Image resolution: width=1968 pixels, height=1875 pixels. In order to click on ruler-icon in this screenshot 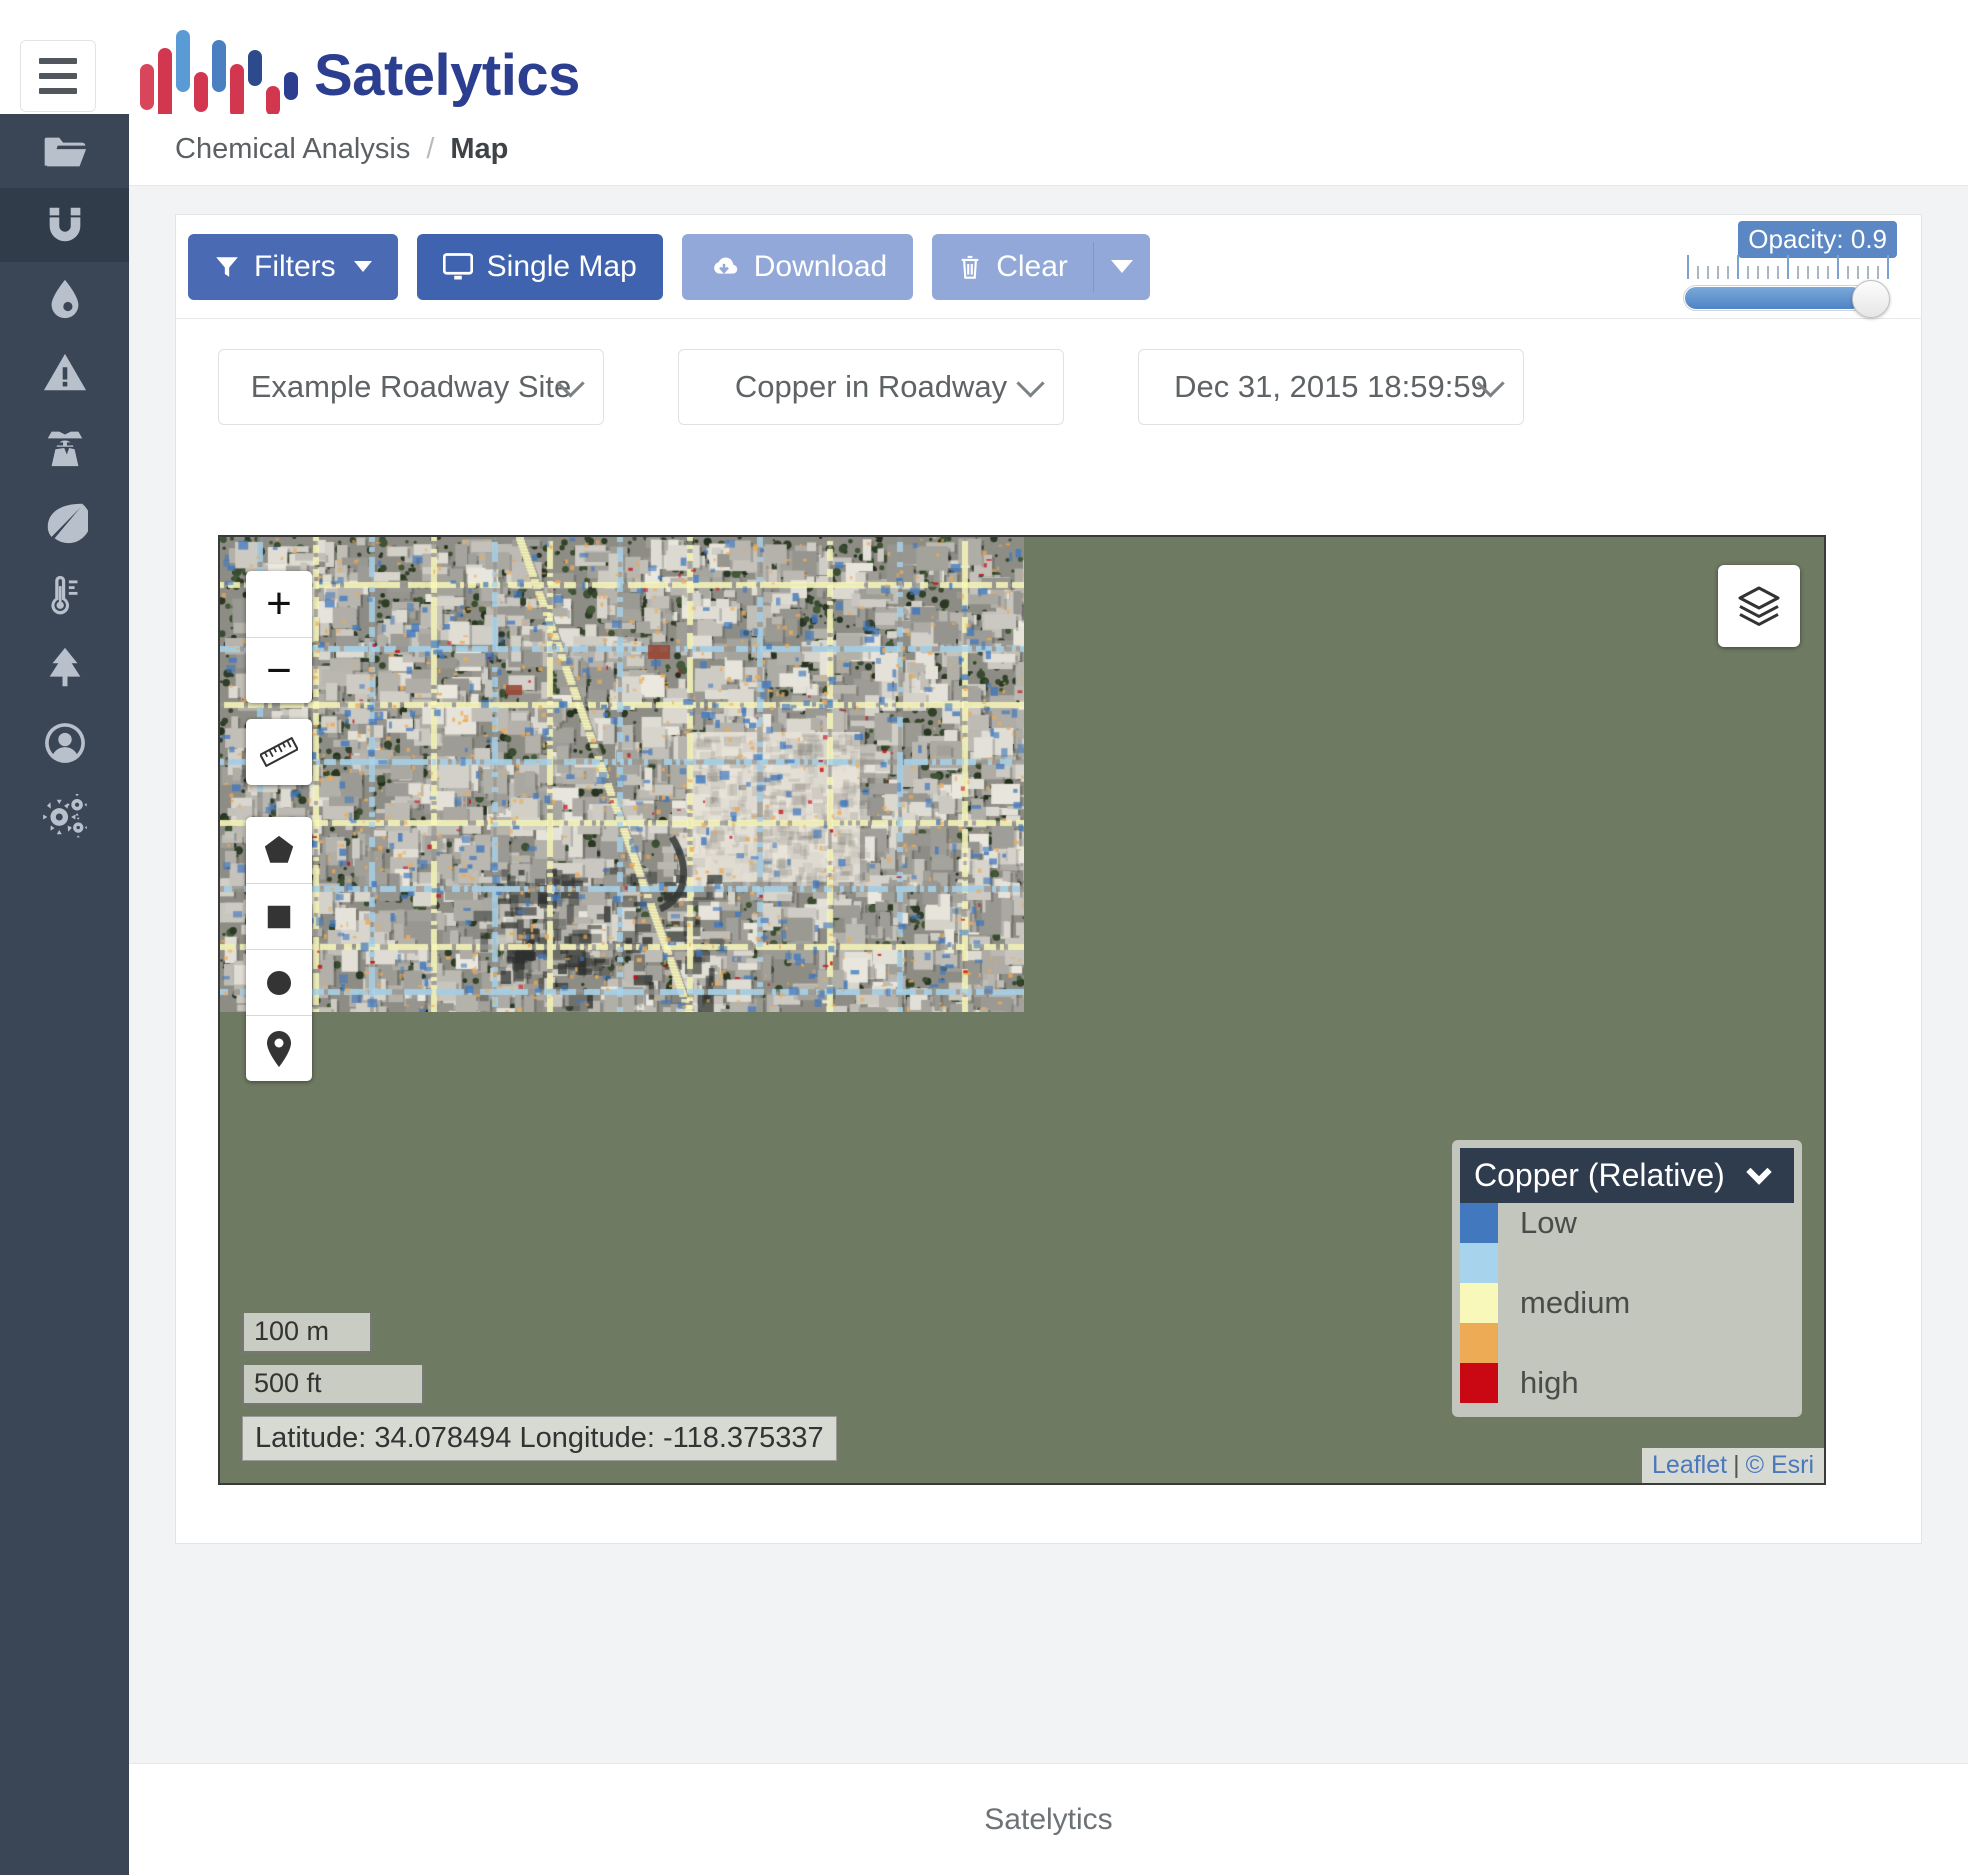, I will do `click(279, 752)`.